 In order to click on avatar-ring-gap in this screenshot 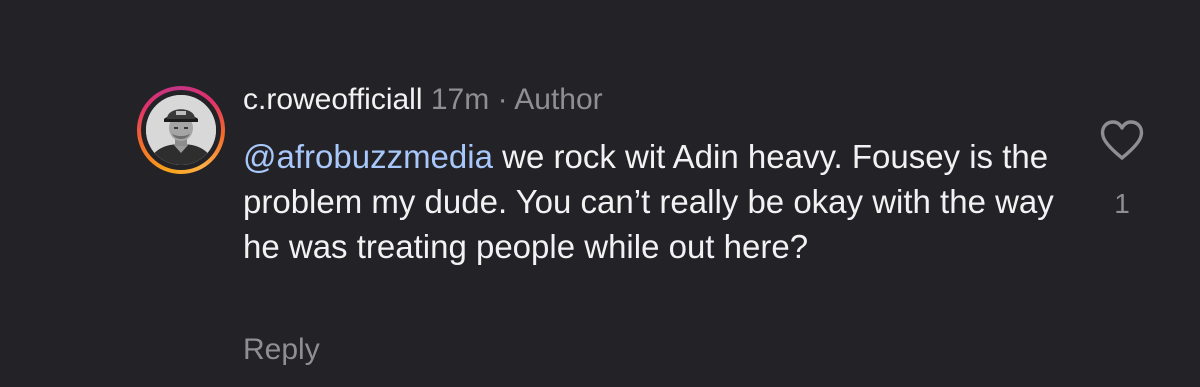, I will do `click(181, 130)`.